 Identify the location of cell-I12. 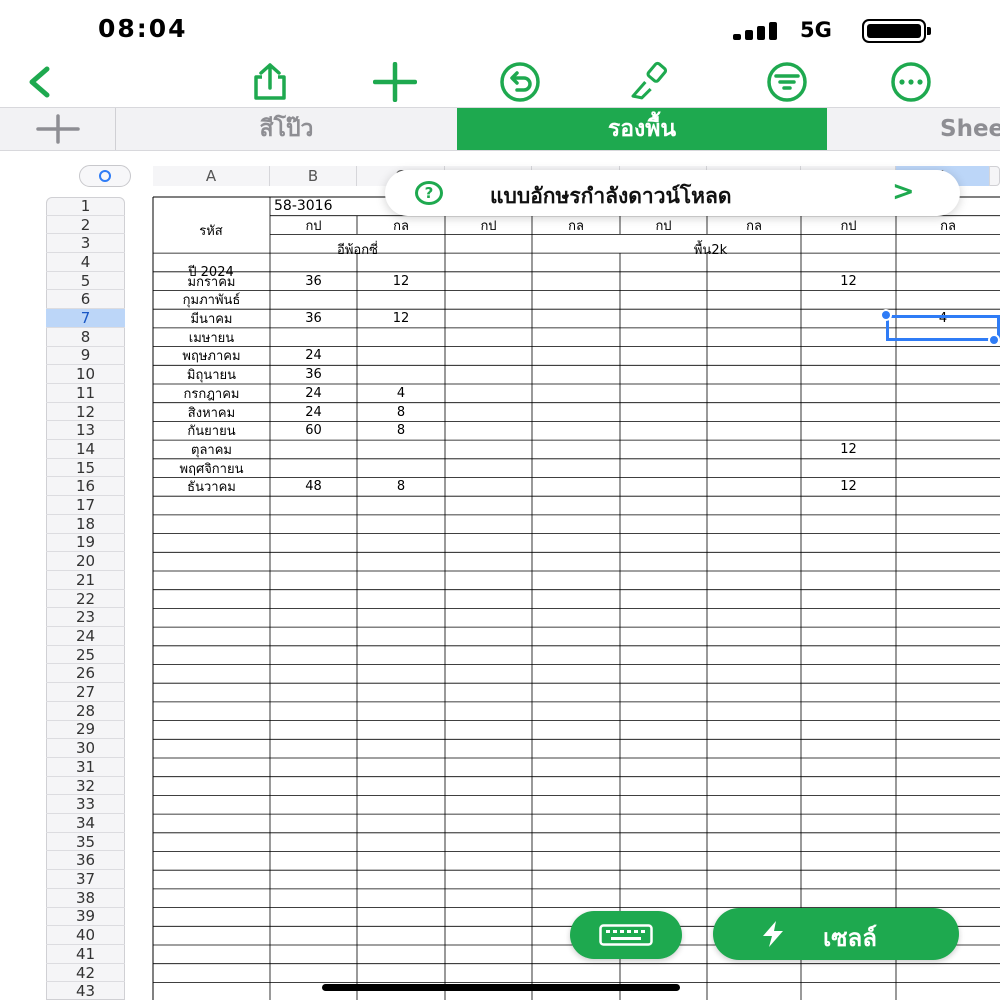
(943, 412).